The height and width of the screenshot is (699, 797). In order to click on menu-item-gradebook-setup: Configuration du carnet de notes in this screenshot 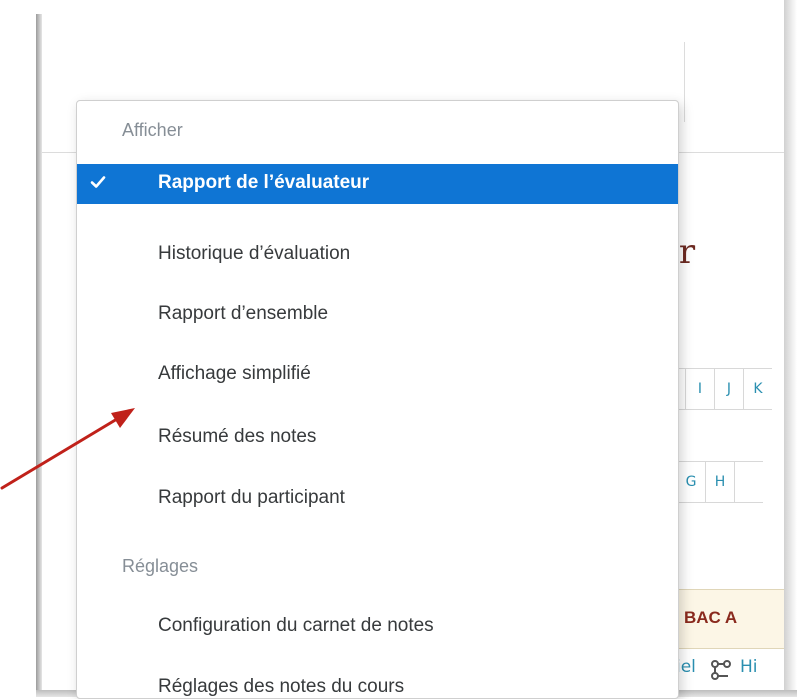, I will do `click(377, 627)`.